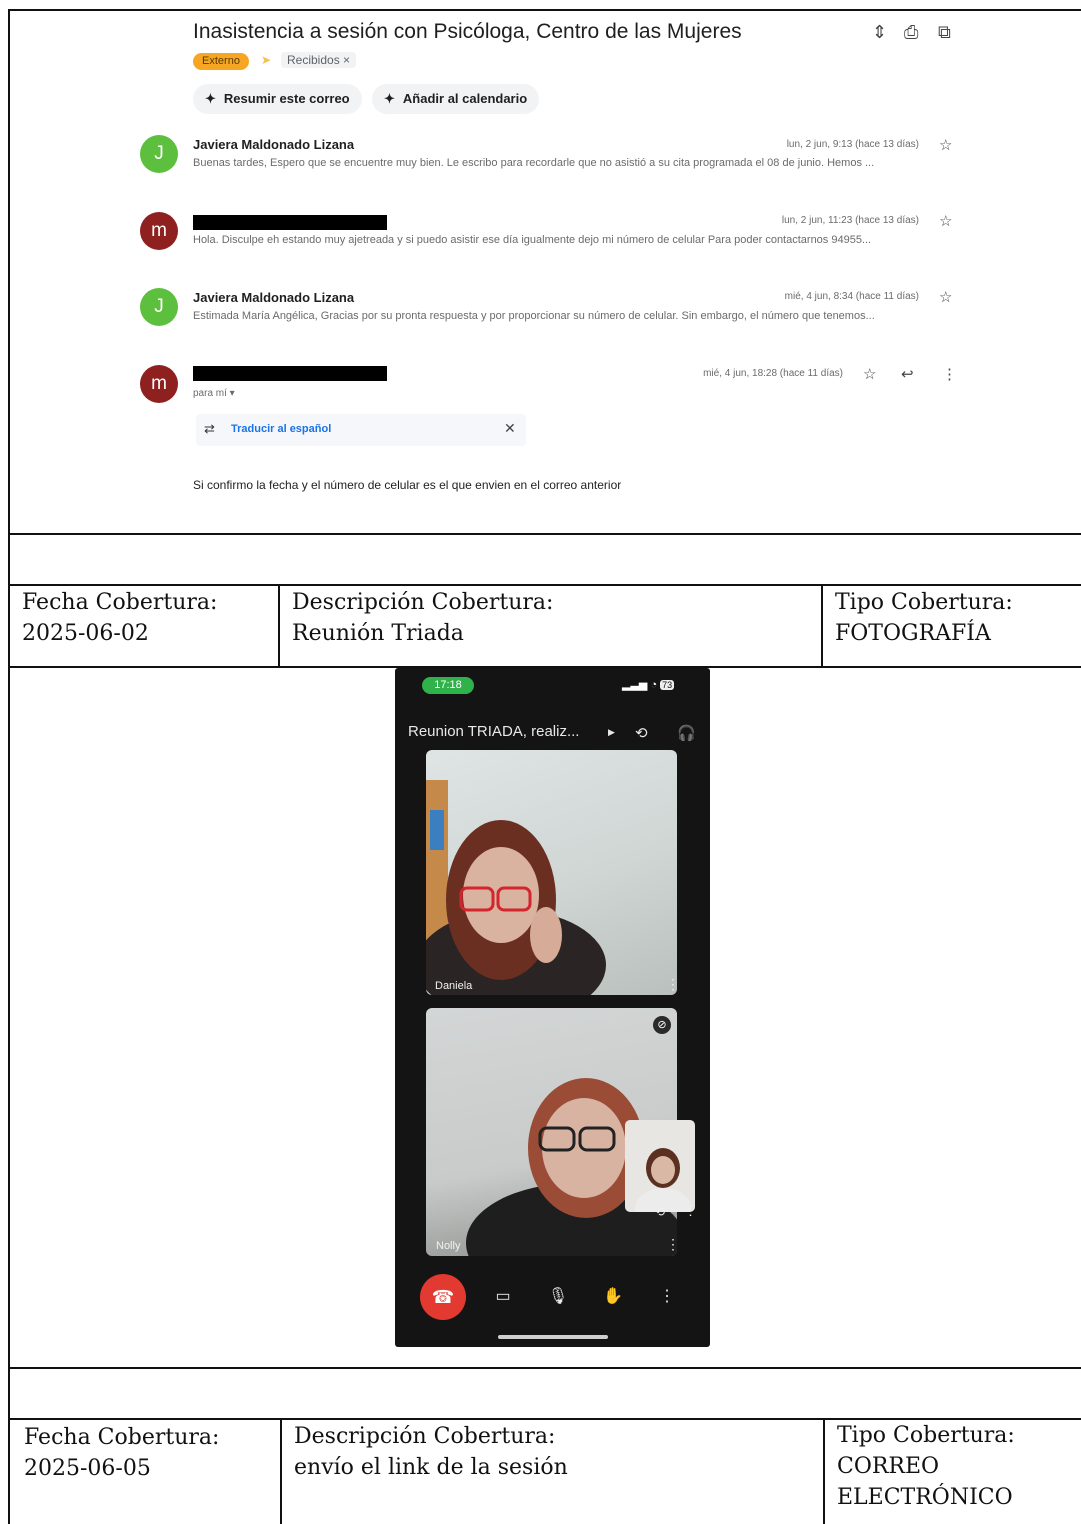 Image resolution: width=1081 pixels, height=1524 pixels. I want to click on end-call-button: ☎, so click(443, 1297).